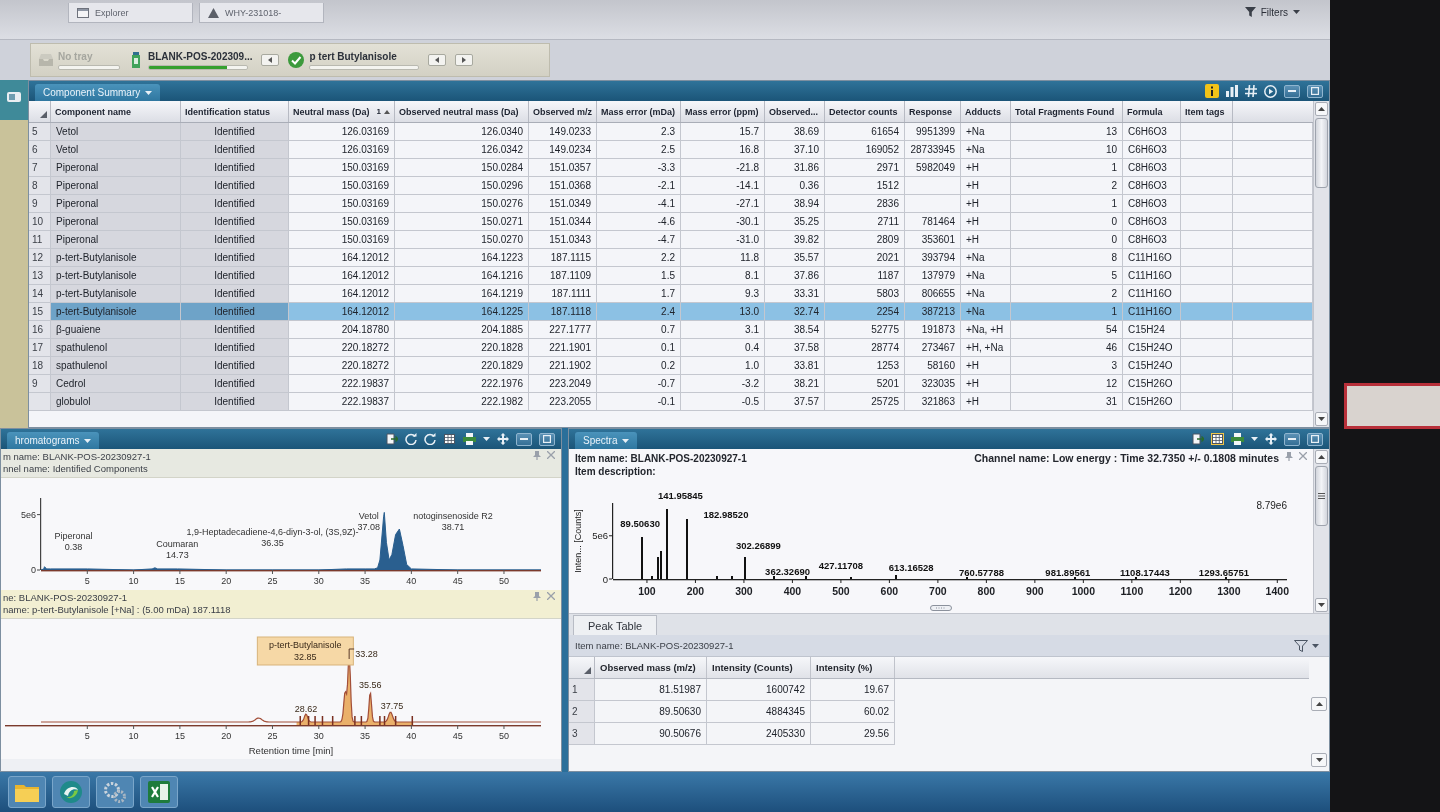  I want to click on column-header: Adducts, so click(986, 111).